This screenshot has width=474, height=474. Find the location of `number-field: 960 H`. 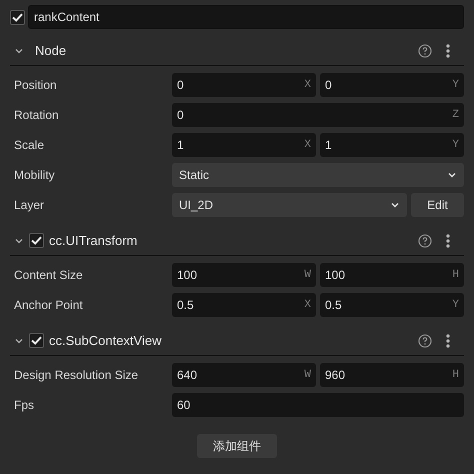

number-field: 960 H is located at coordinates (392, 375).